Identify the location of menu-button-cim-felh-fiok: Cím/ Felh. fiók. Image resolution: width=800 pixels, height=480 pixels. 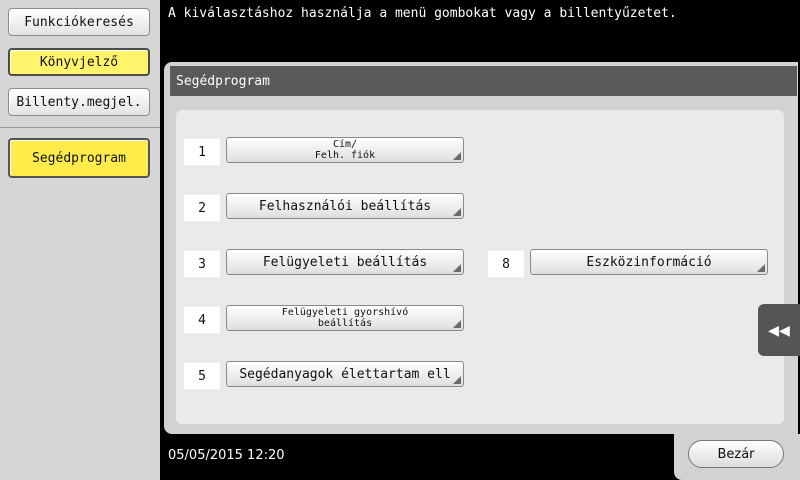
(345, 150).